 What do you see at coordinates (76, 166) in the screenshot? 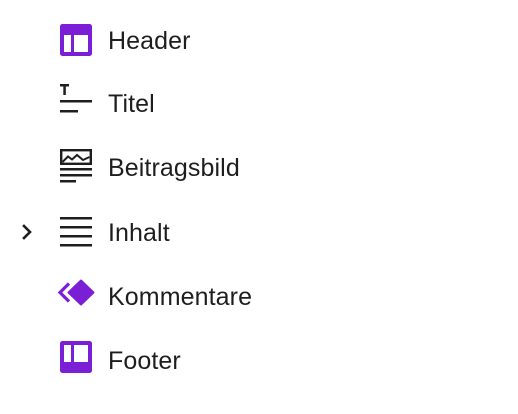
I see `featured-image-icon` at bounding box center [76, 166].